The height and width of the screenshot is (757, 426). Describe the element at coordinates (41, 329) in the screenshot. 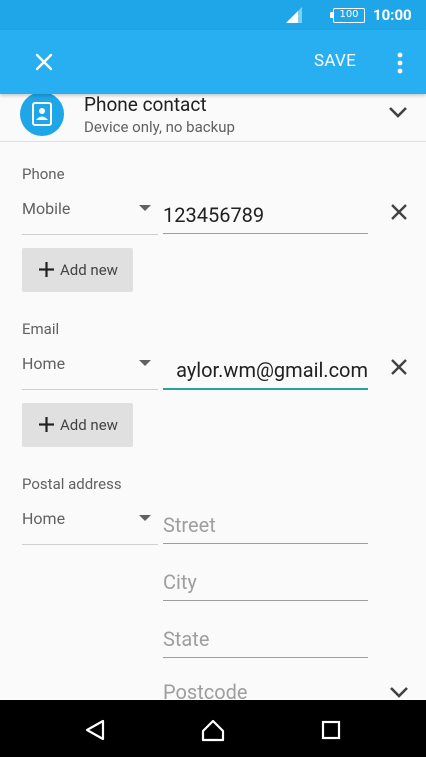

I see `email-section-label: Email` at that location.